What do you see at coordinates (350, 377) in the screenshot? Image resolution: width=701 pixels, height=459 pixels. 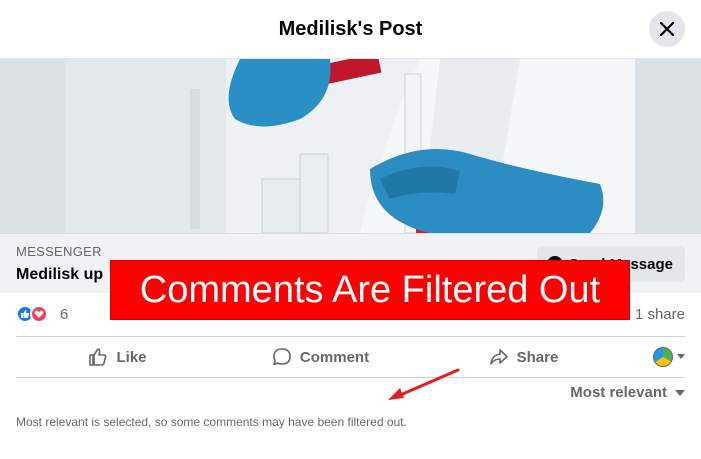 I see `divider` at bounding box center [350, 377].